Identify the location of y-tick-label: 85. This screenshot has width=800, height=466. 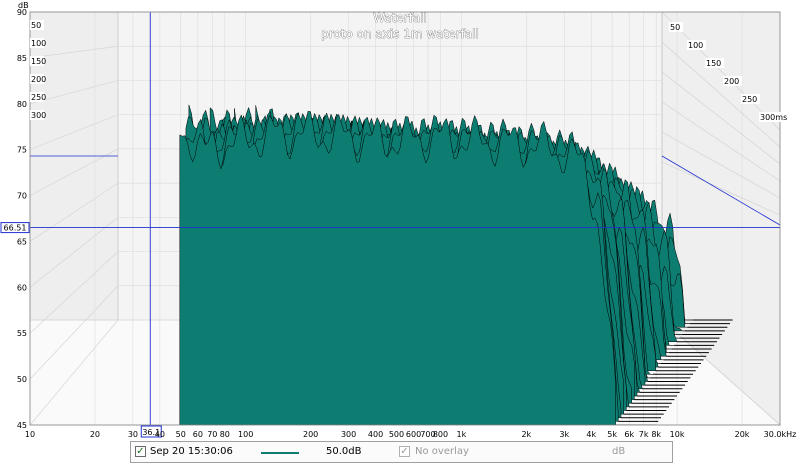
(22, 58).